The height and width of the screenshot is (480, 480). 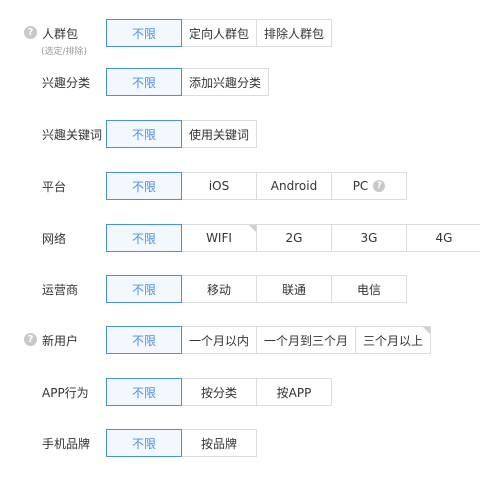 I want to click on option-wifi: WIFI, so click(x=219, y=238).